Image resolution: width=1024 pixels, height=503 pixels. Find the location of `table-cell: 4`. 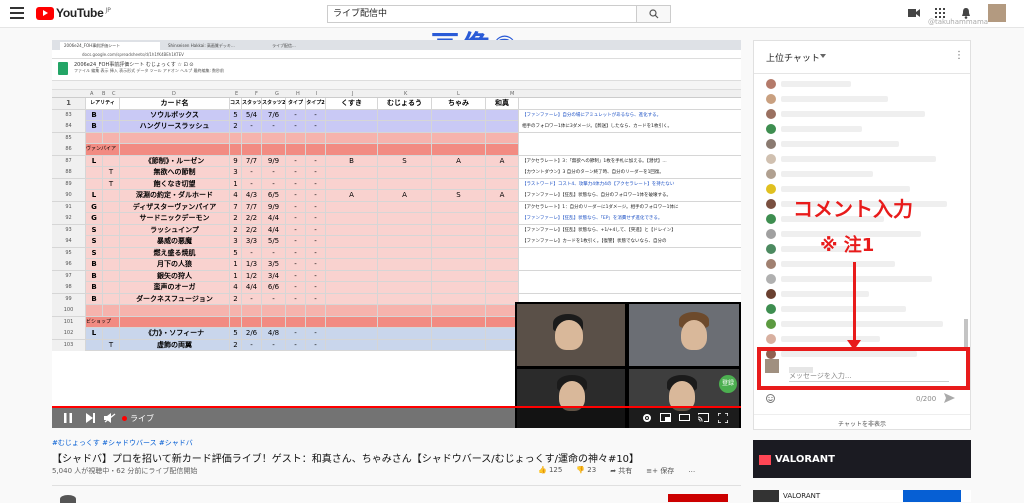

table-cell: 4 is located at coordinates (236, 287).